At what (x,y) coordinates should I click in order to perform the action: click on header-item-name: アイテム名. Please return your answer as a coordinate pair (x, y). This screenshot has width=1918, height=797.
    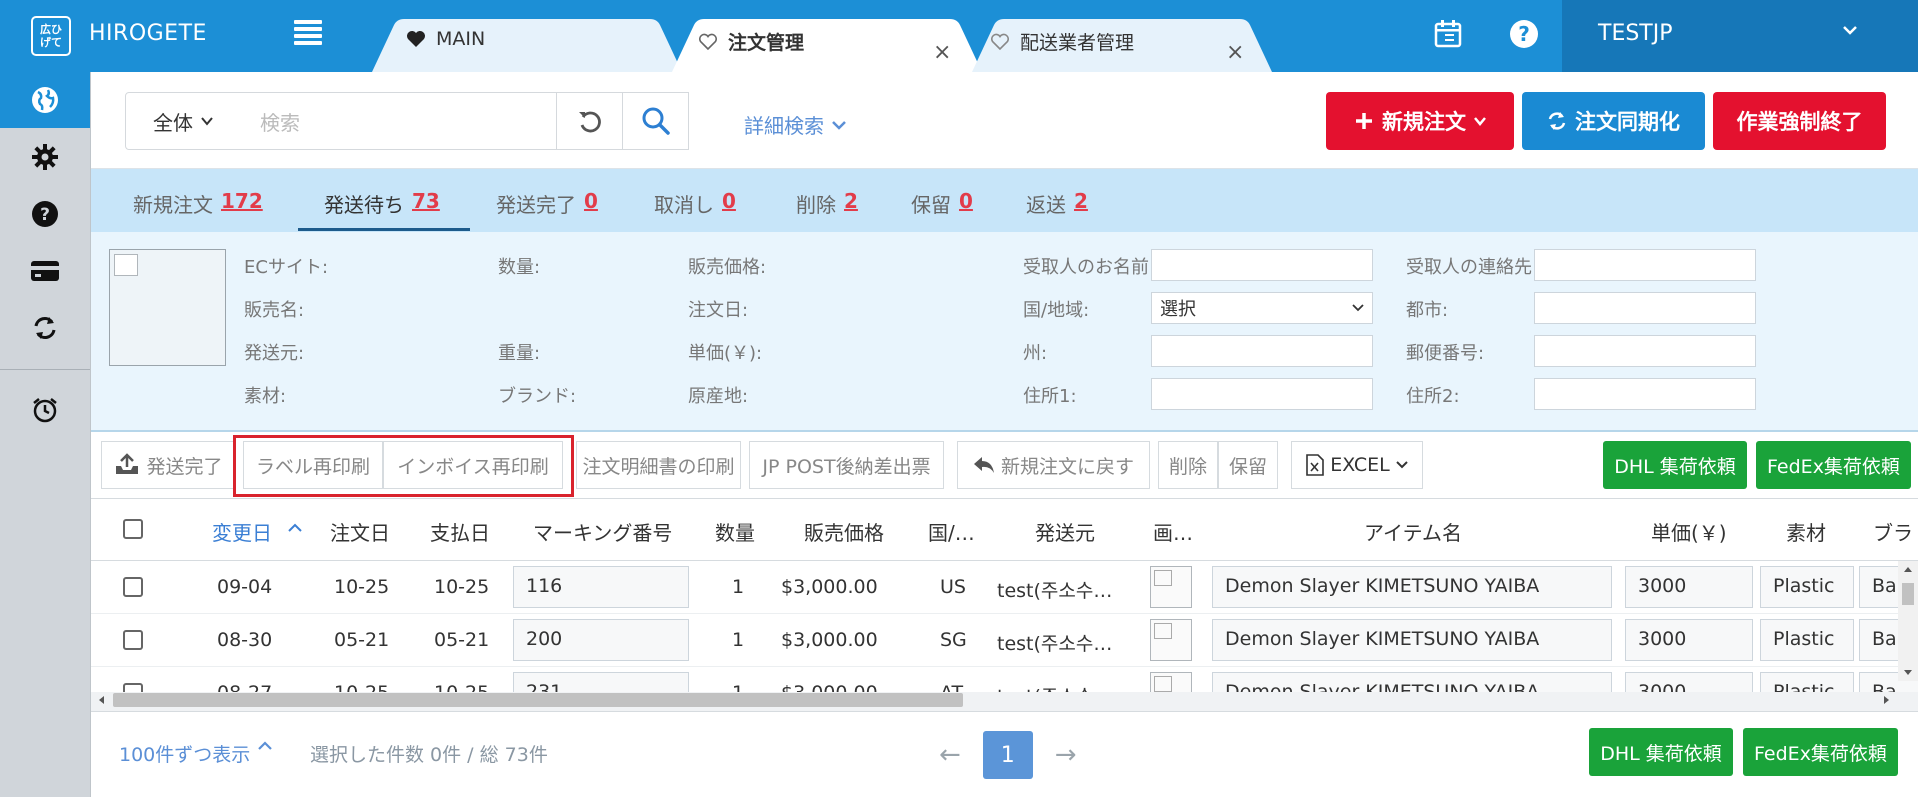
    Looking at the image, I should click on (1413, 531).